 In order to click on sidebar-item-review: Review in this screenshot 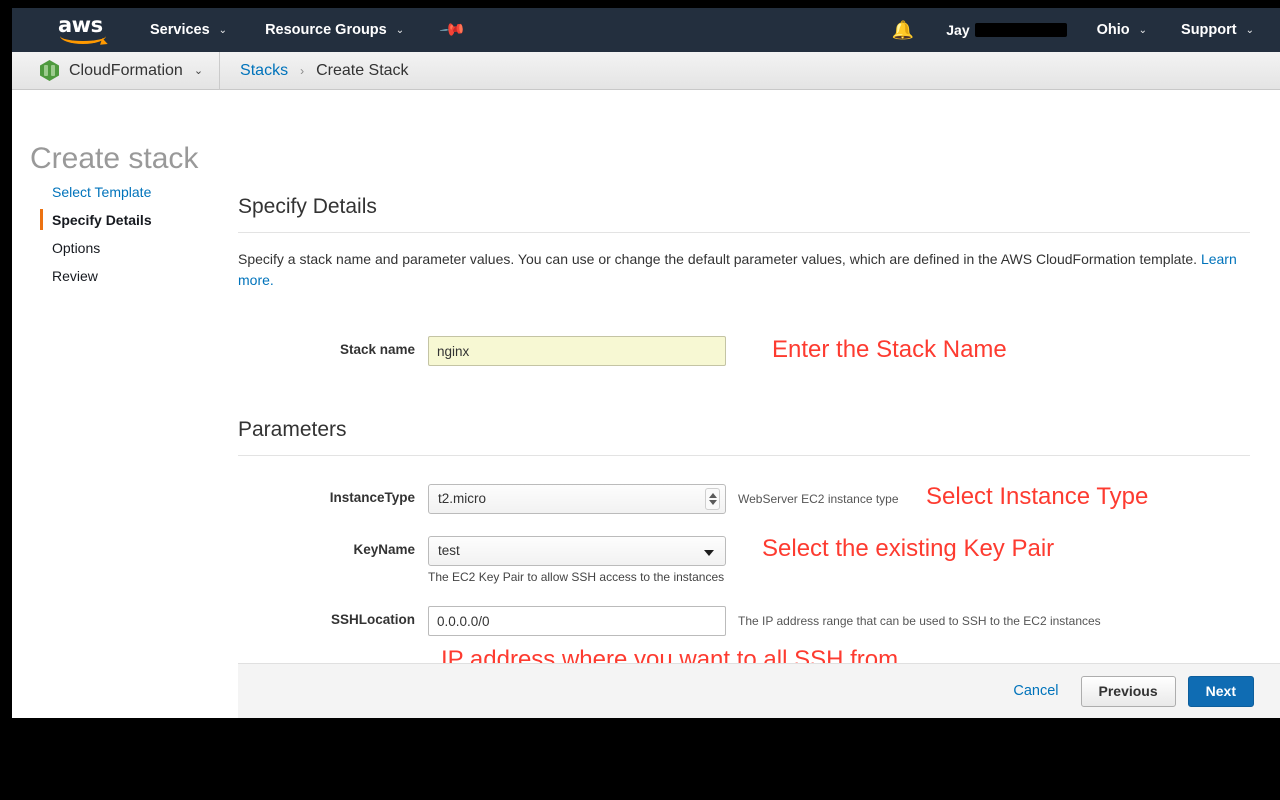, I will do `click(135, 276)`.